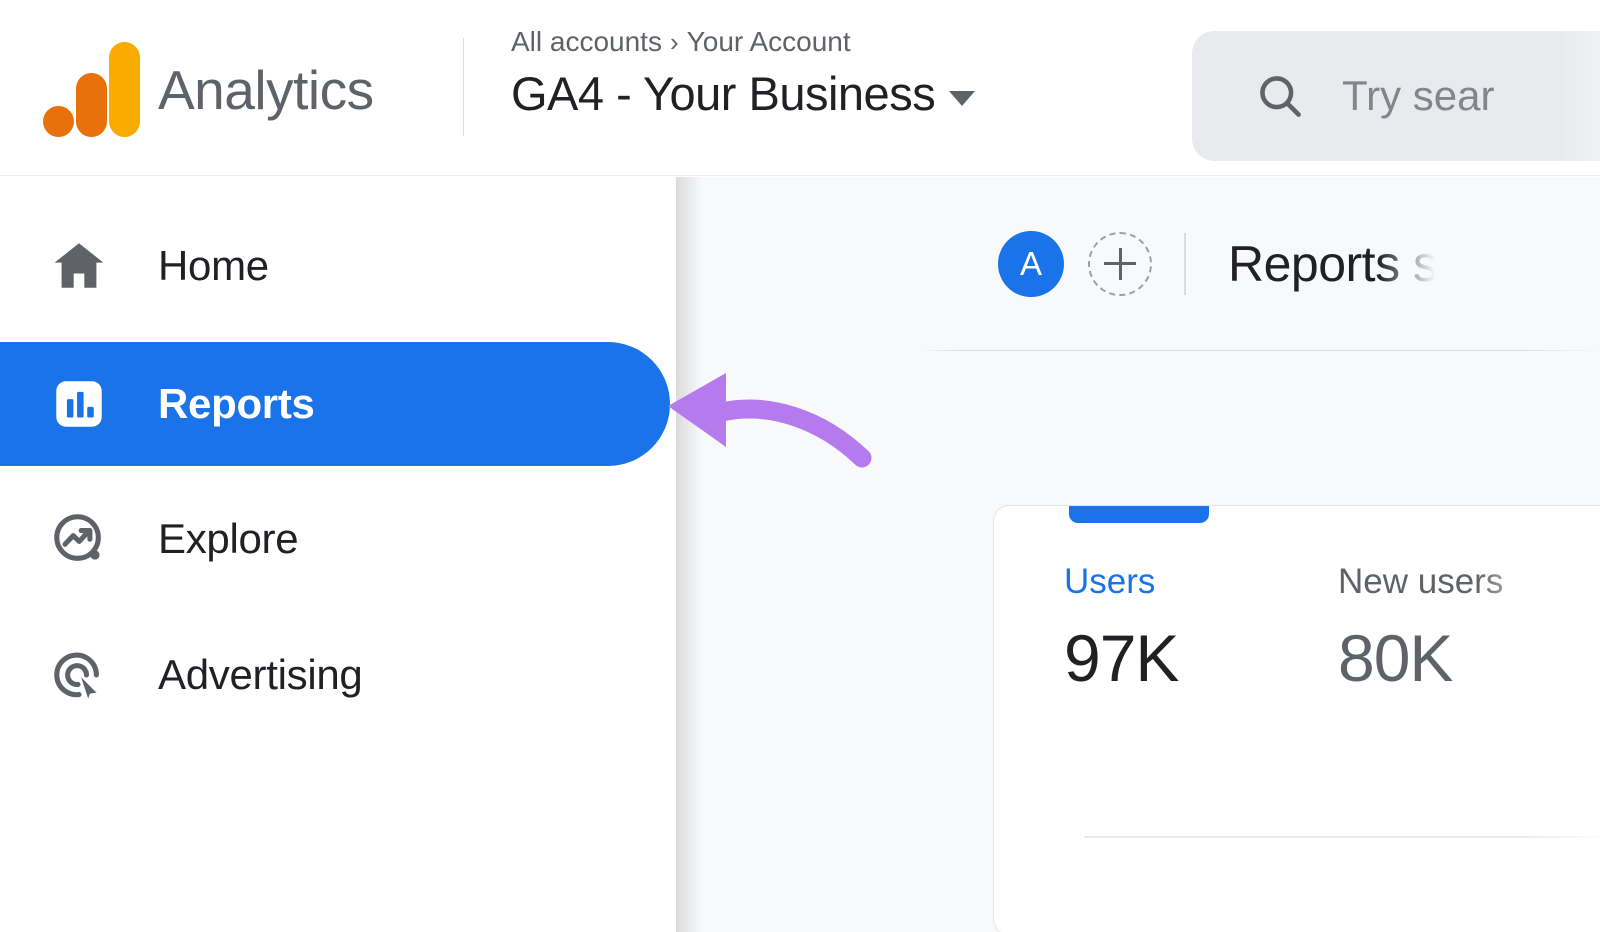  What do you see at coordinates (586, 41) in the screenshot?
I see `breadcrumb-root: All accounts` at bounding box center [586, 41].